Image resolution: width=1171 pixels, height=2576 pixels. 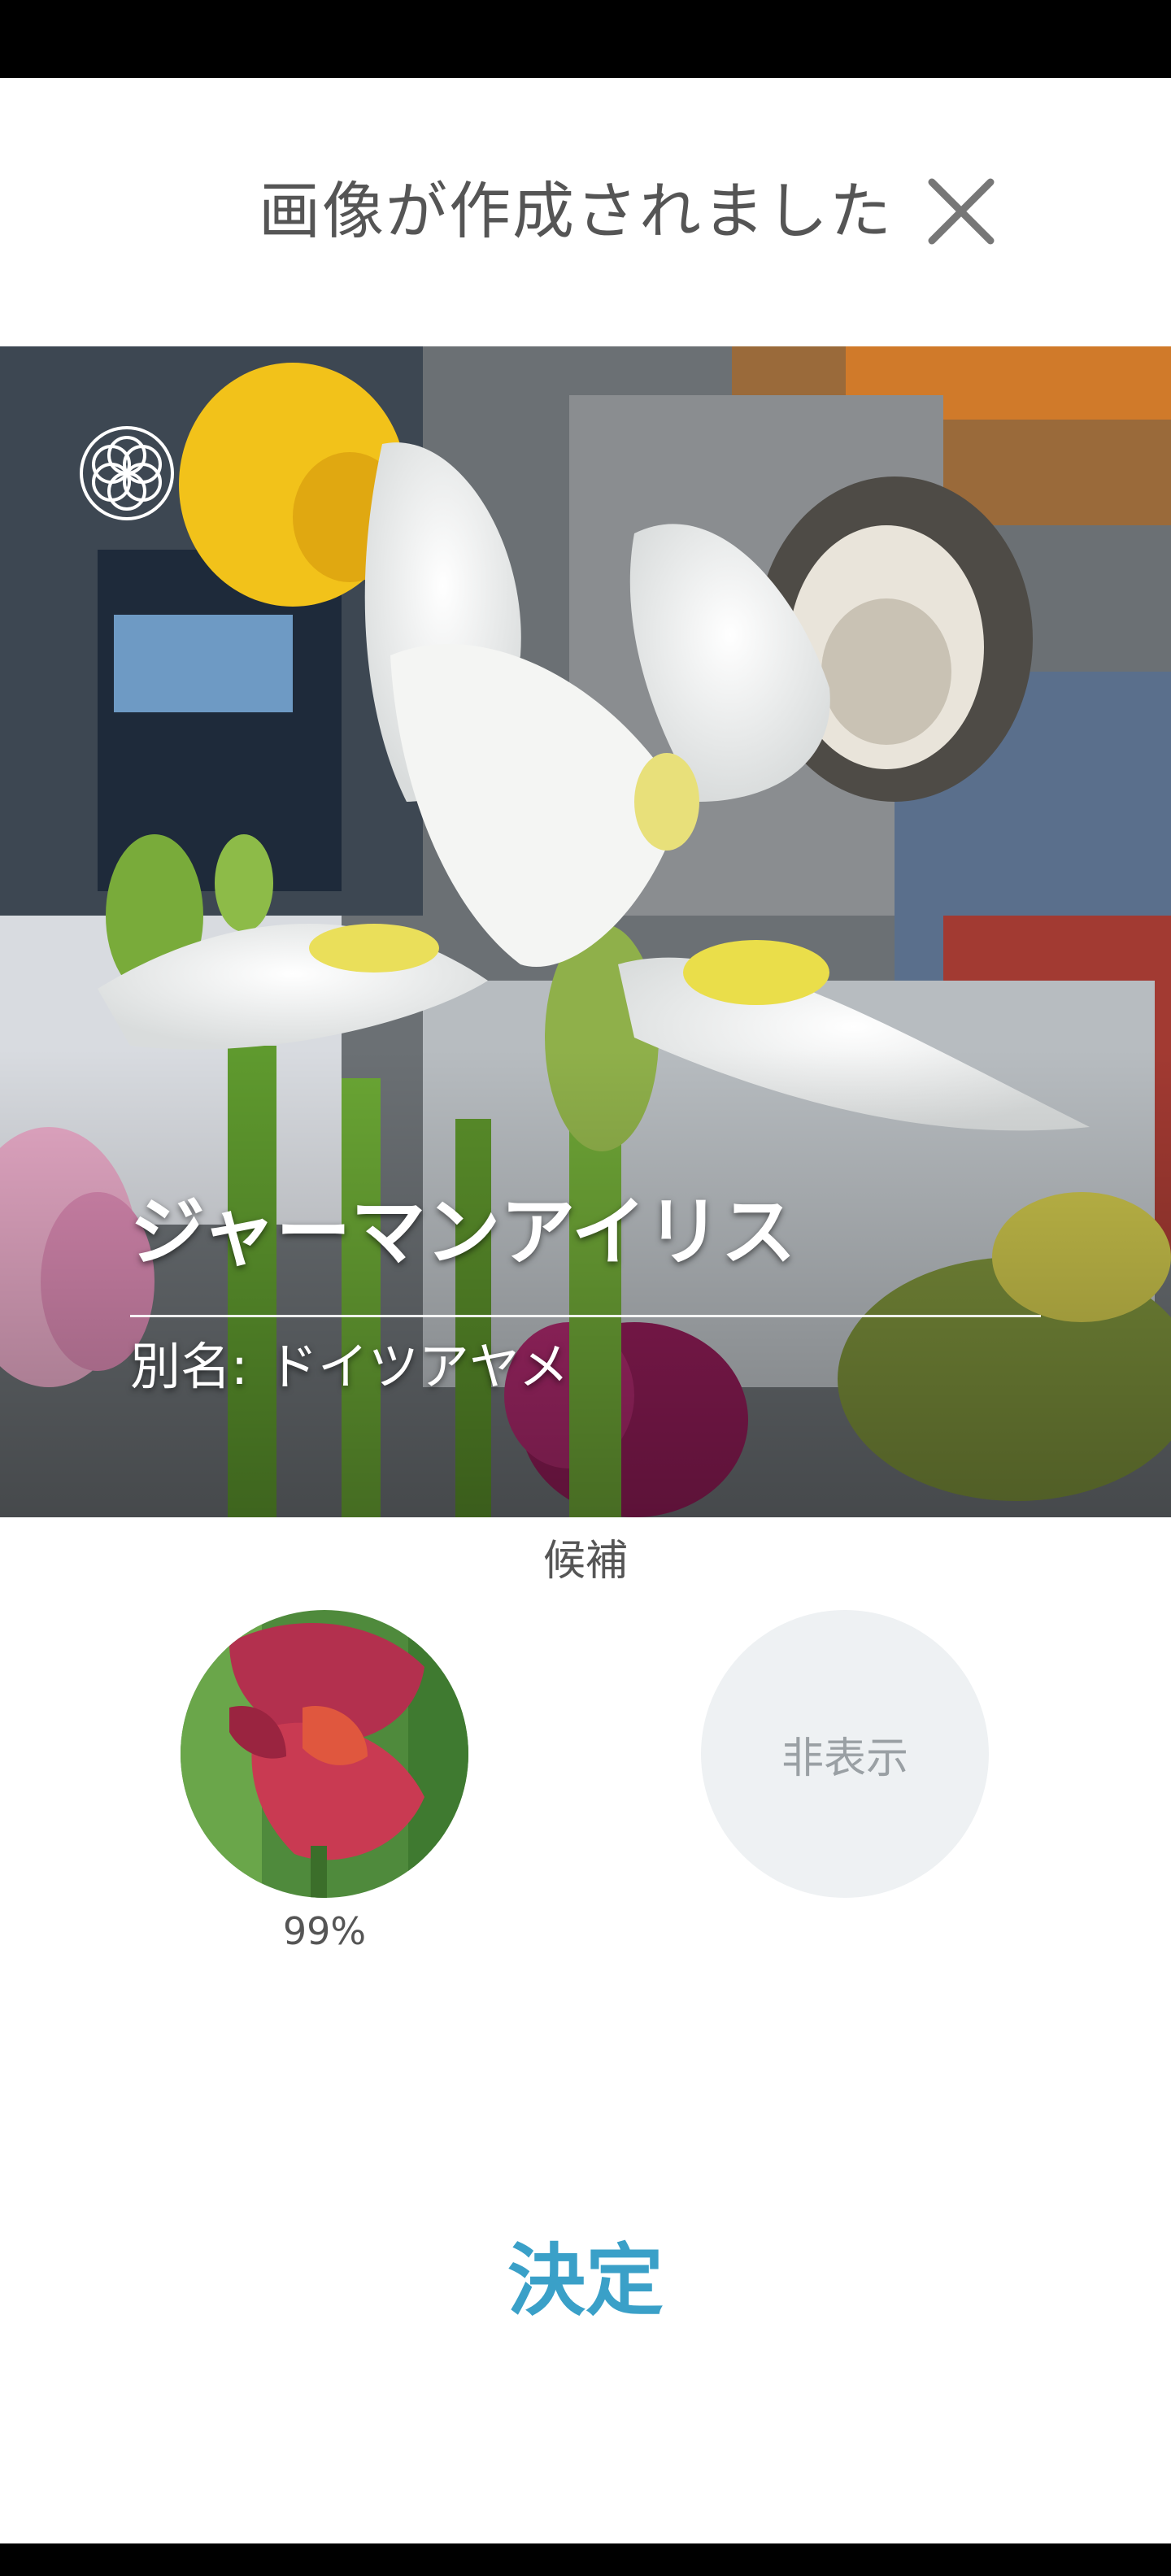 I want to click on name-divider, so click(x=585, y=1316).